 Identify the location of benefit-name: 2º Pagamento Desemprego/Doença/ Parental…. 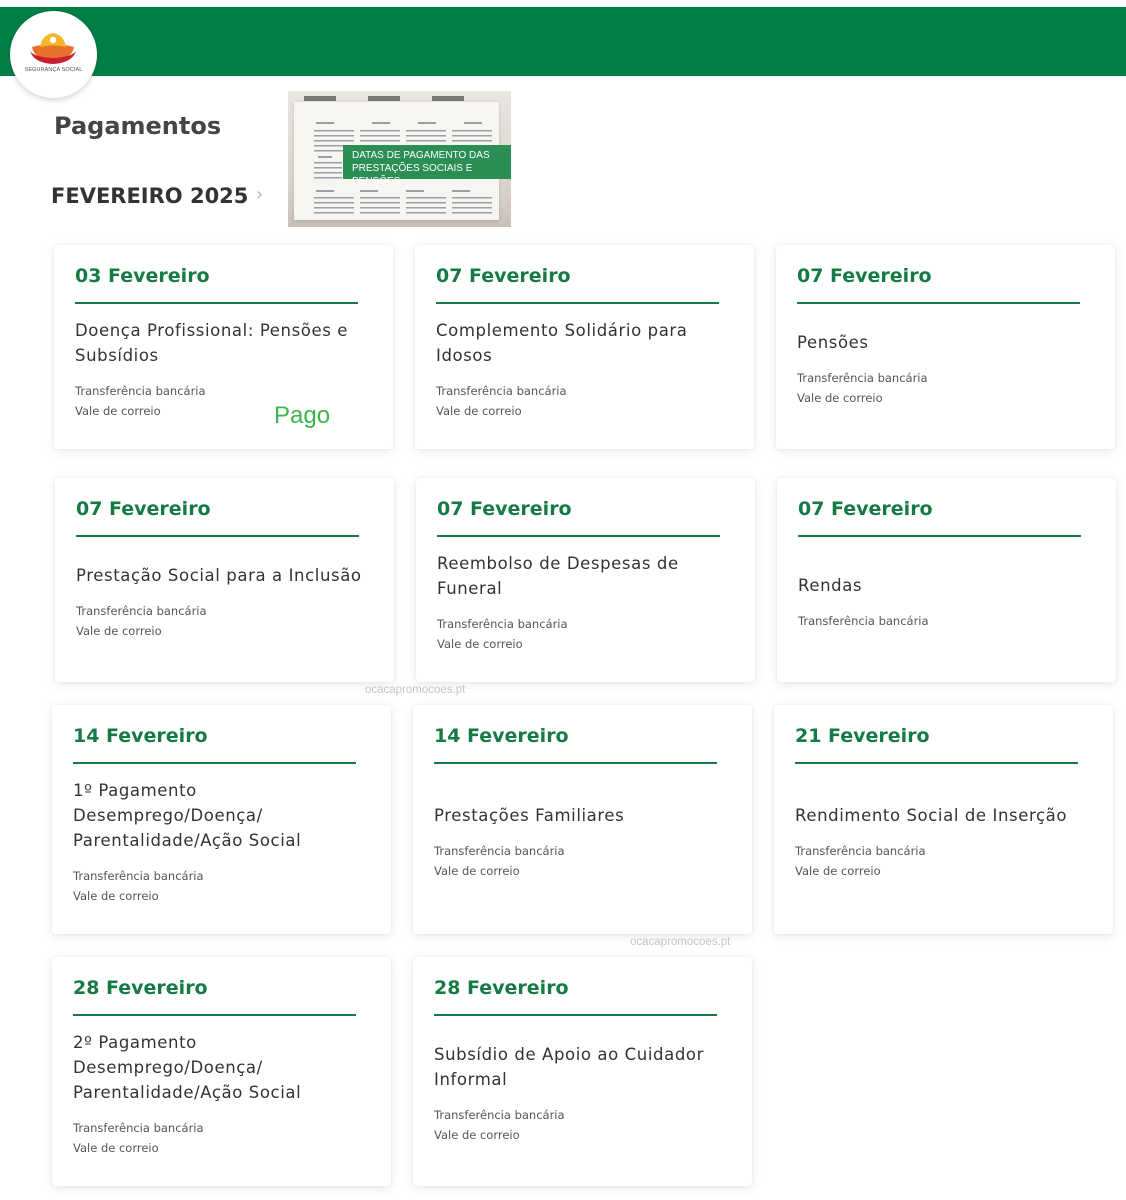
(187, 1067).